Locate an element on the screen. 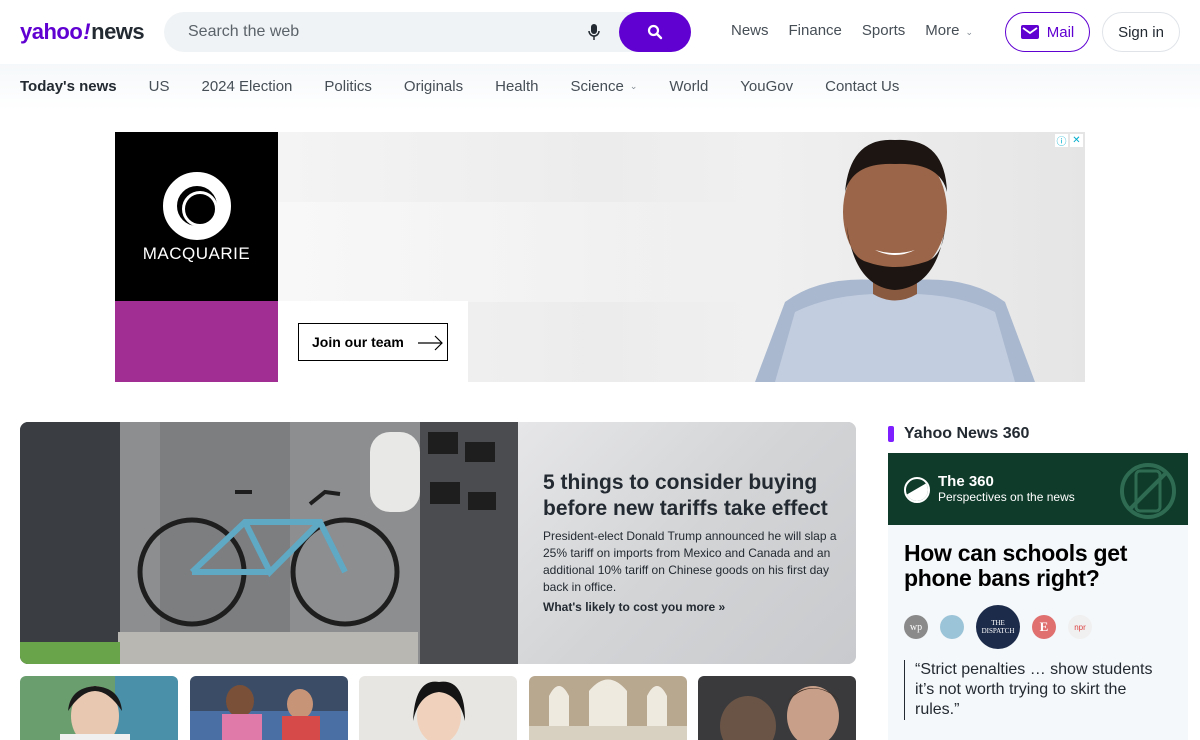 The image size is (1200, 740). logo-news: news is located at coordinates (118, 31).